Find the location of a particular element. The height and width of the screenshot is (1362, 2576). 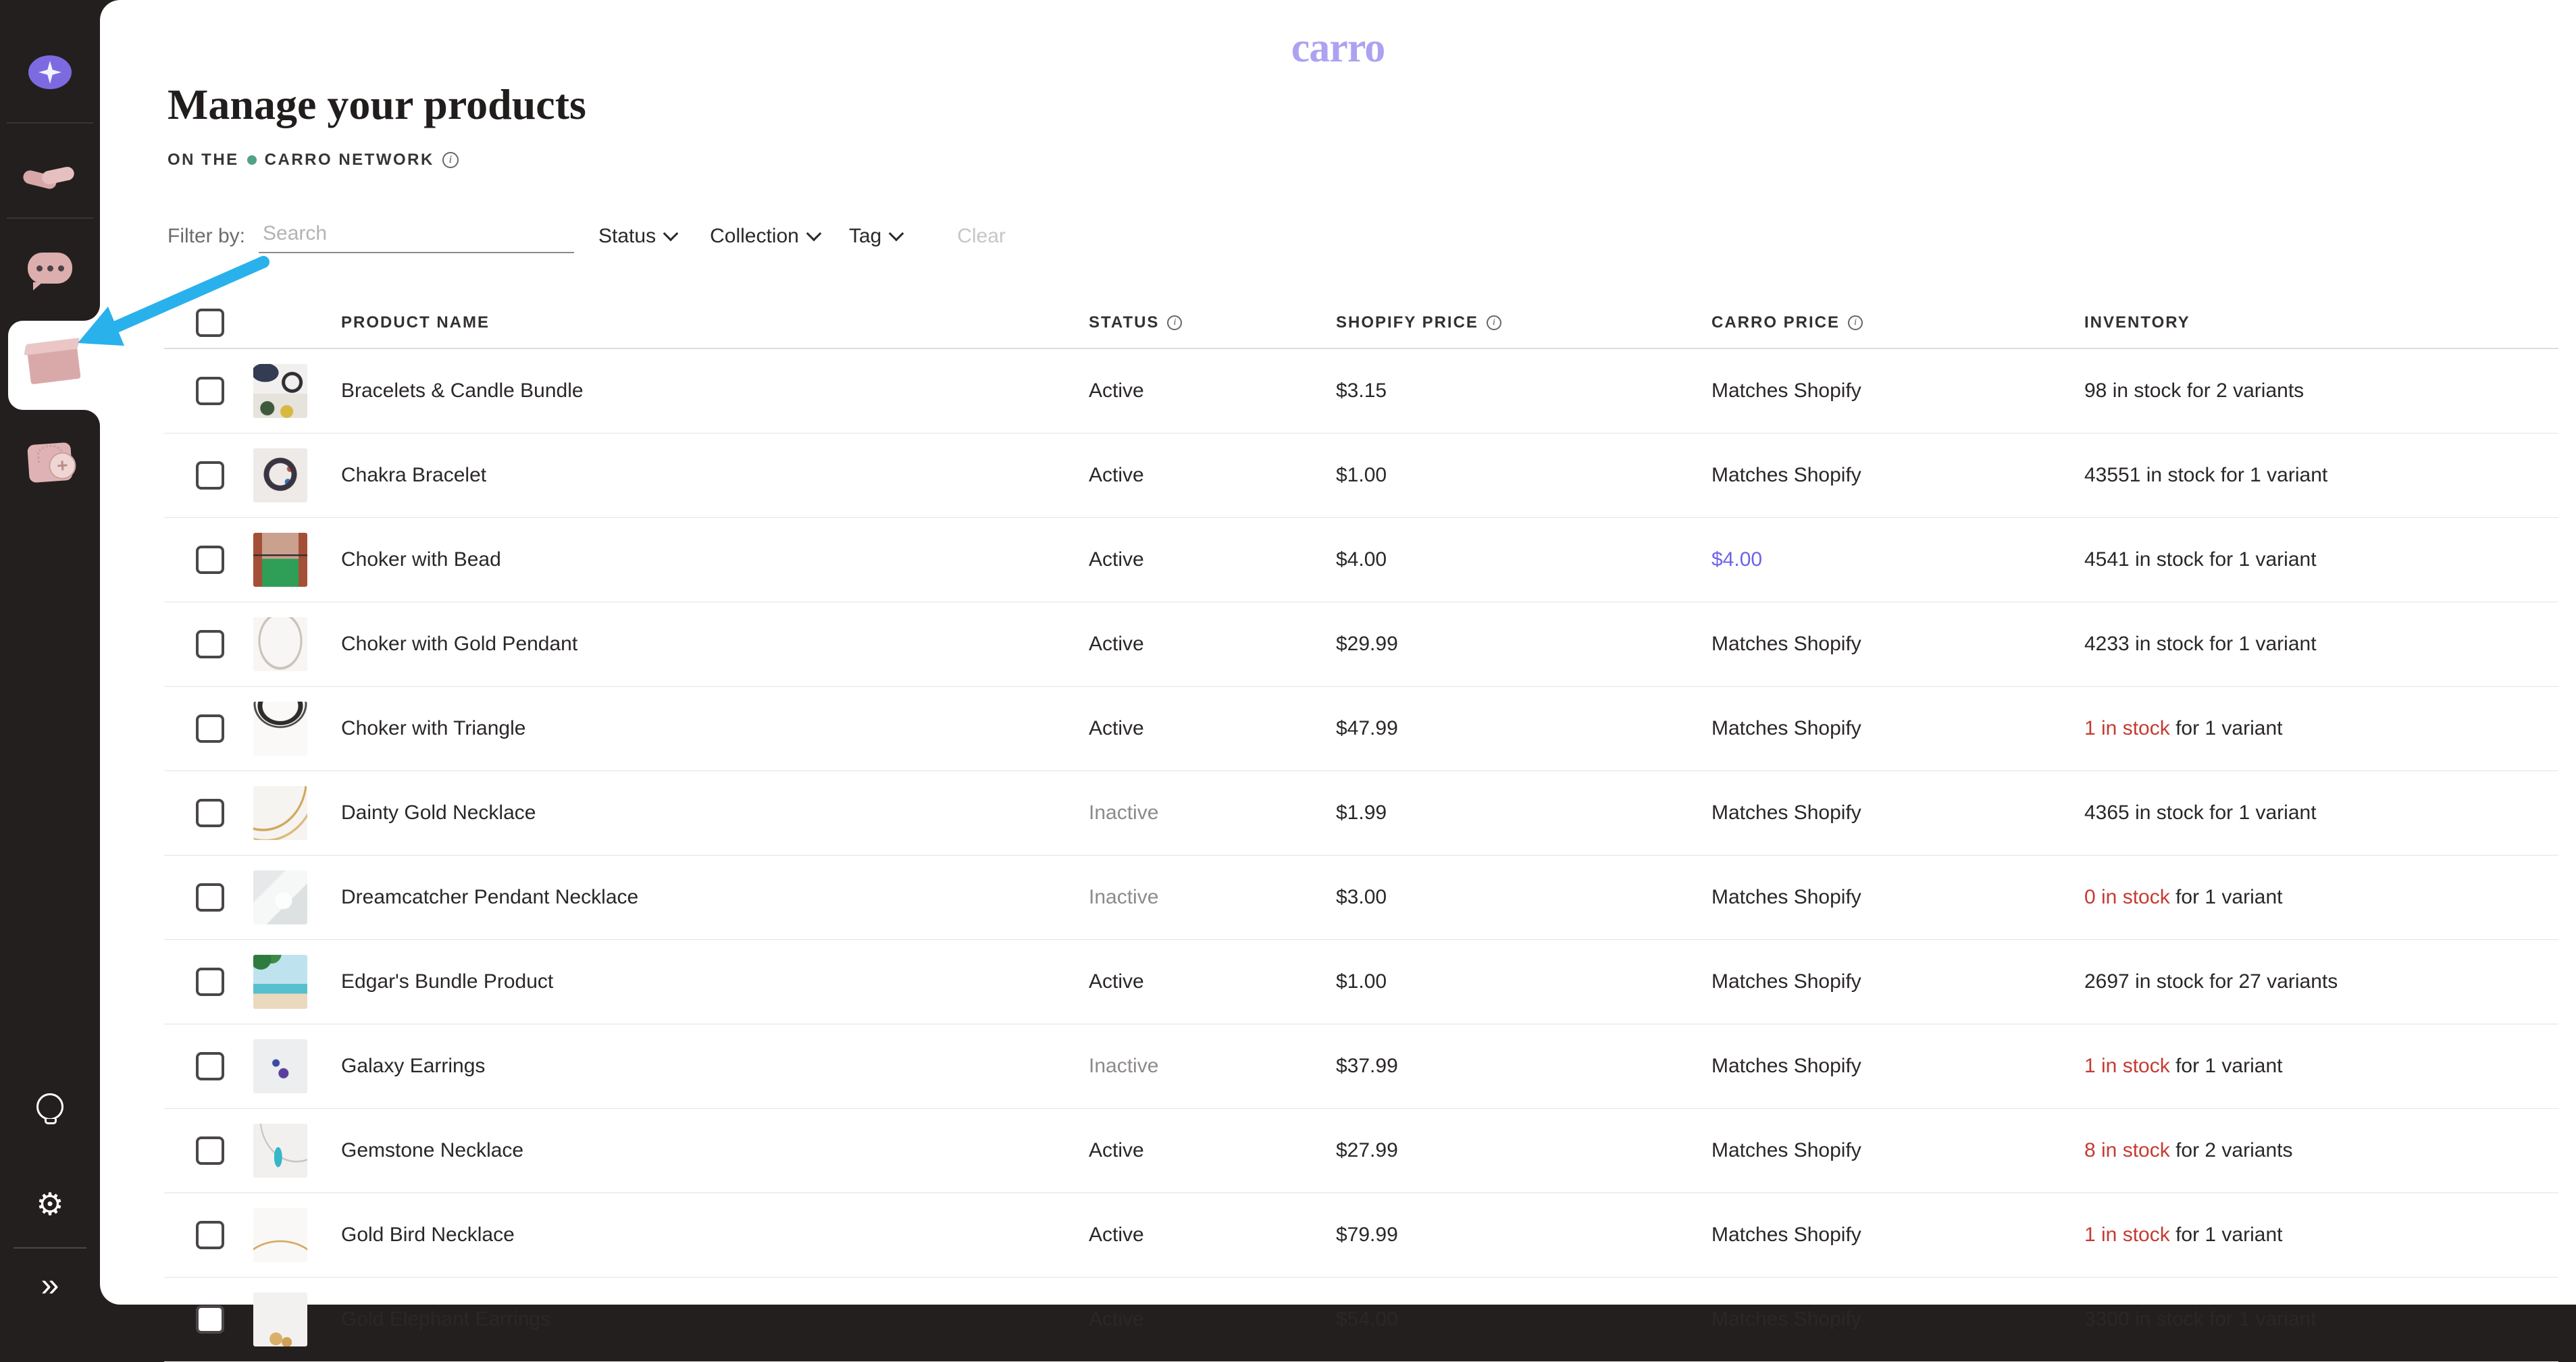

gear-icon: ⚙ is located at coordinates (50, 1204).